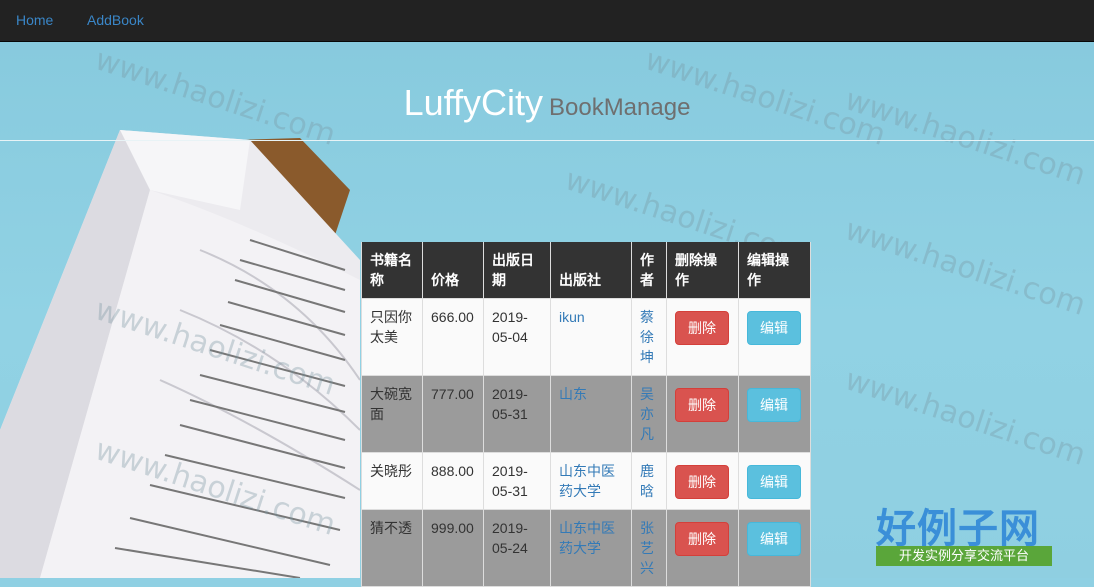 The image size is (1094, 587). I want to click on top-navbar: Home AddBook, so click(547, 21).